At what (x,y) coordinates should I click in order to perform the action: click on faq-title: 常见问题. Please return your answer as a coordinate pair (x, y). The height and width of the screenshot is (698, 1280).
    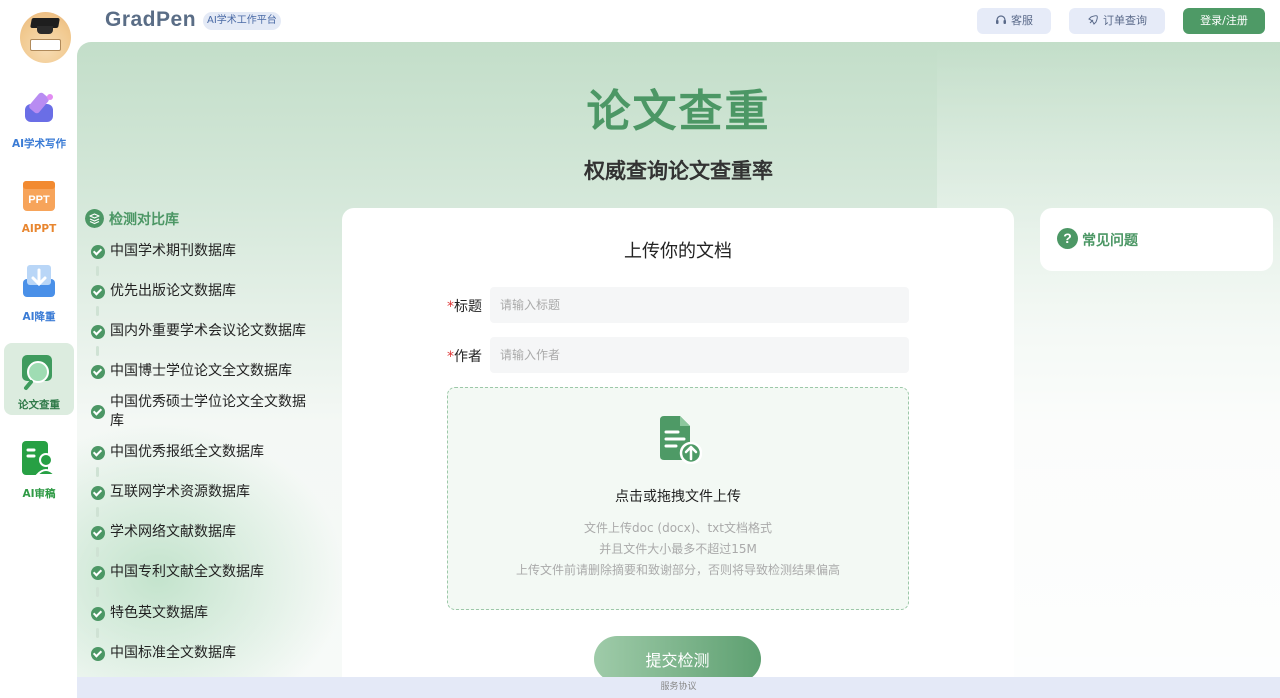
    Looking at the image, I should click on (1110, 241).